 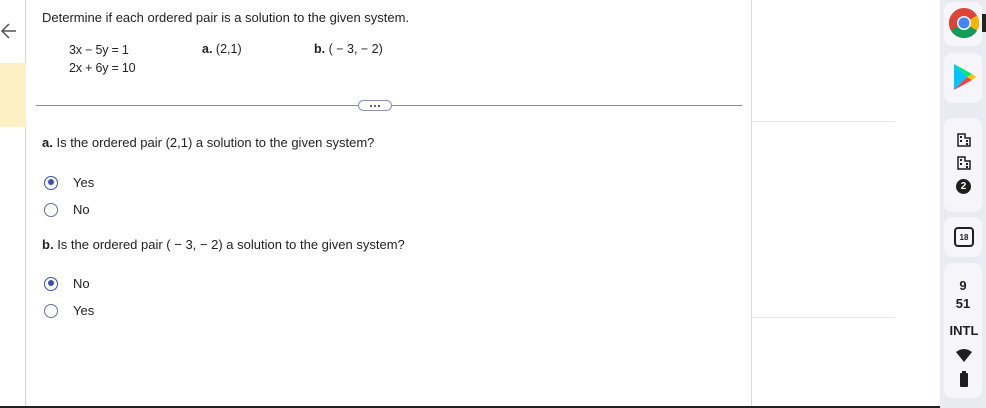 I want to click on clock-hour: 9, so click(x=963, y=285).